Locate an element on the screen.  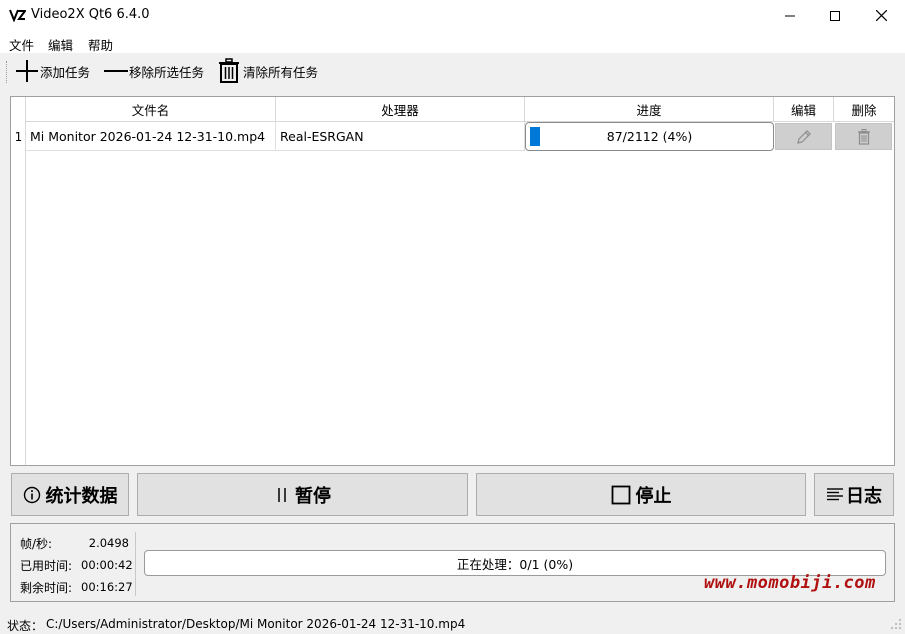
status-label: 状态： is located at coordinates (25, 626).